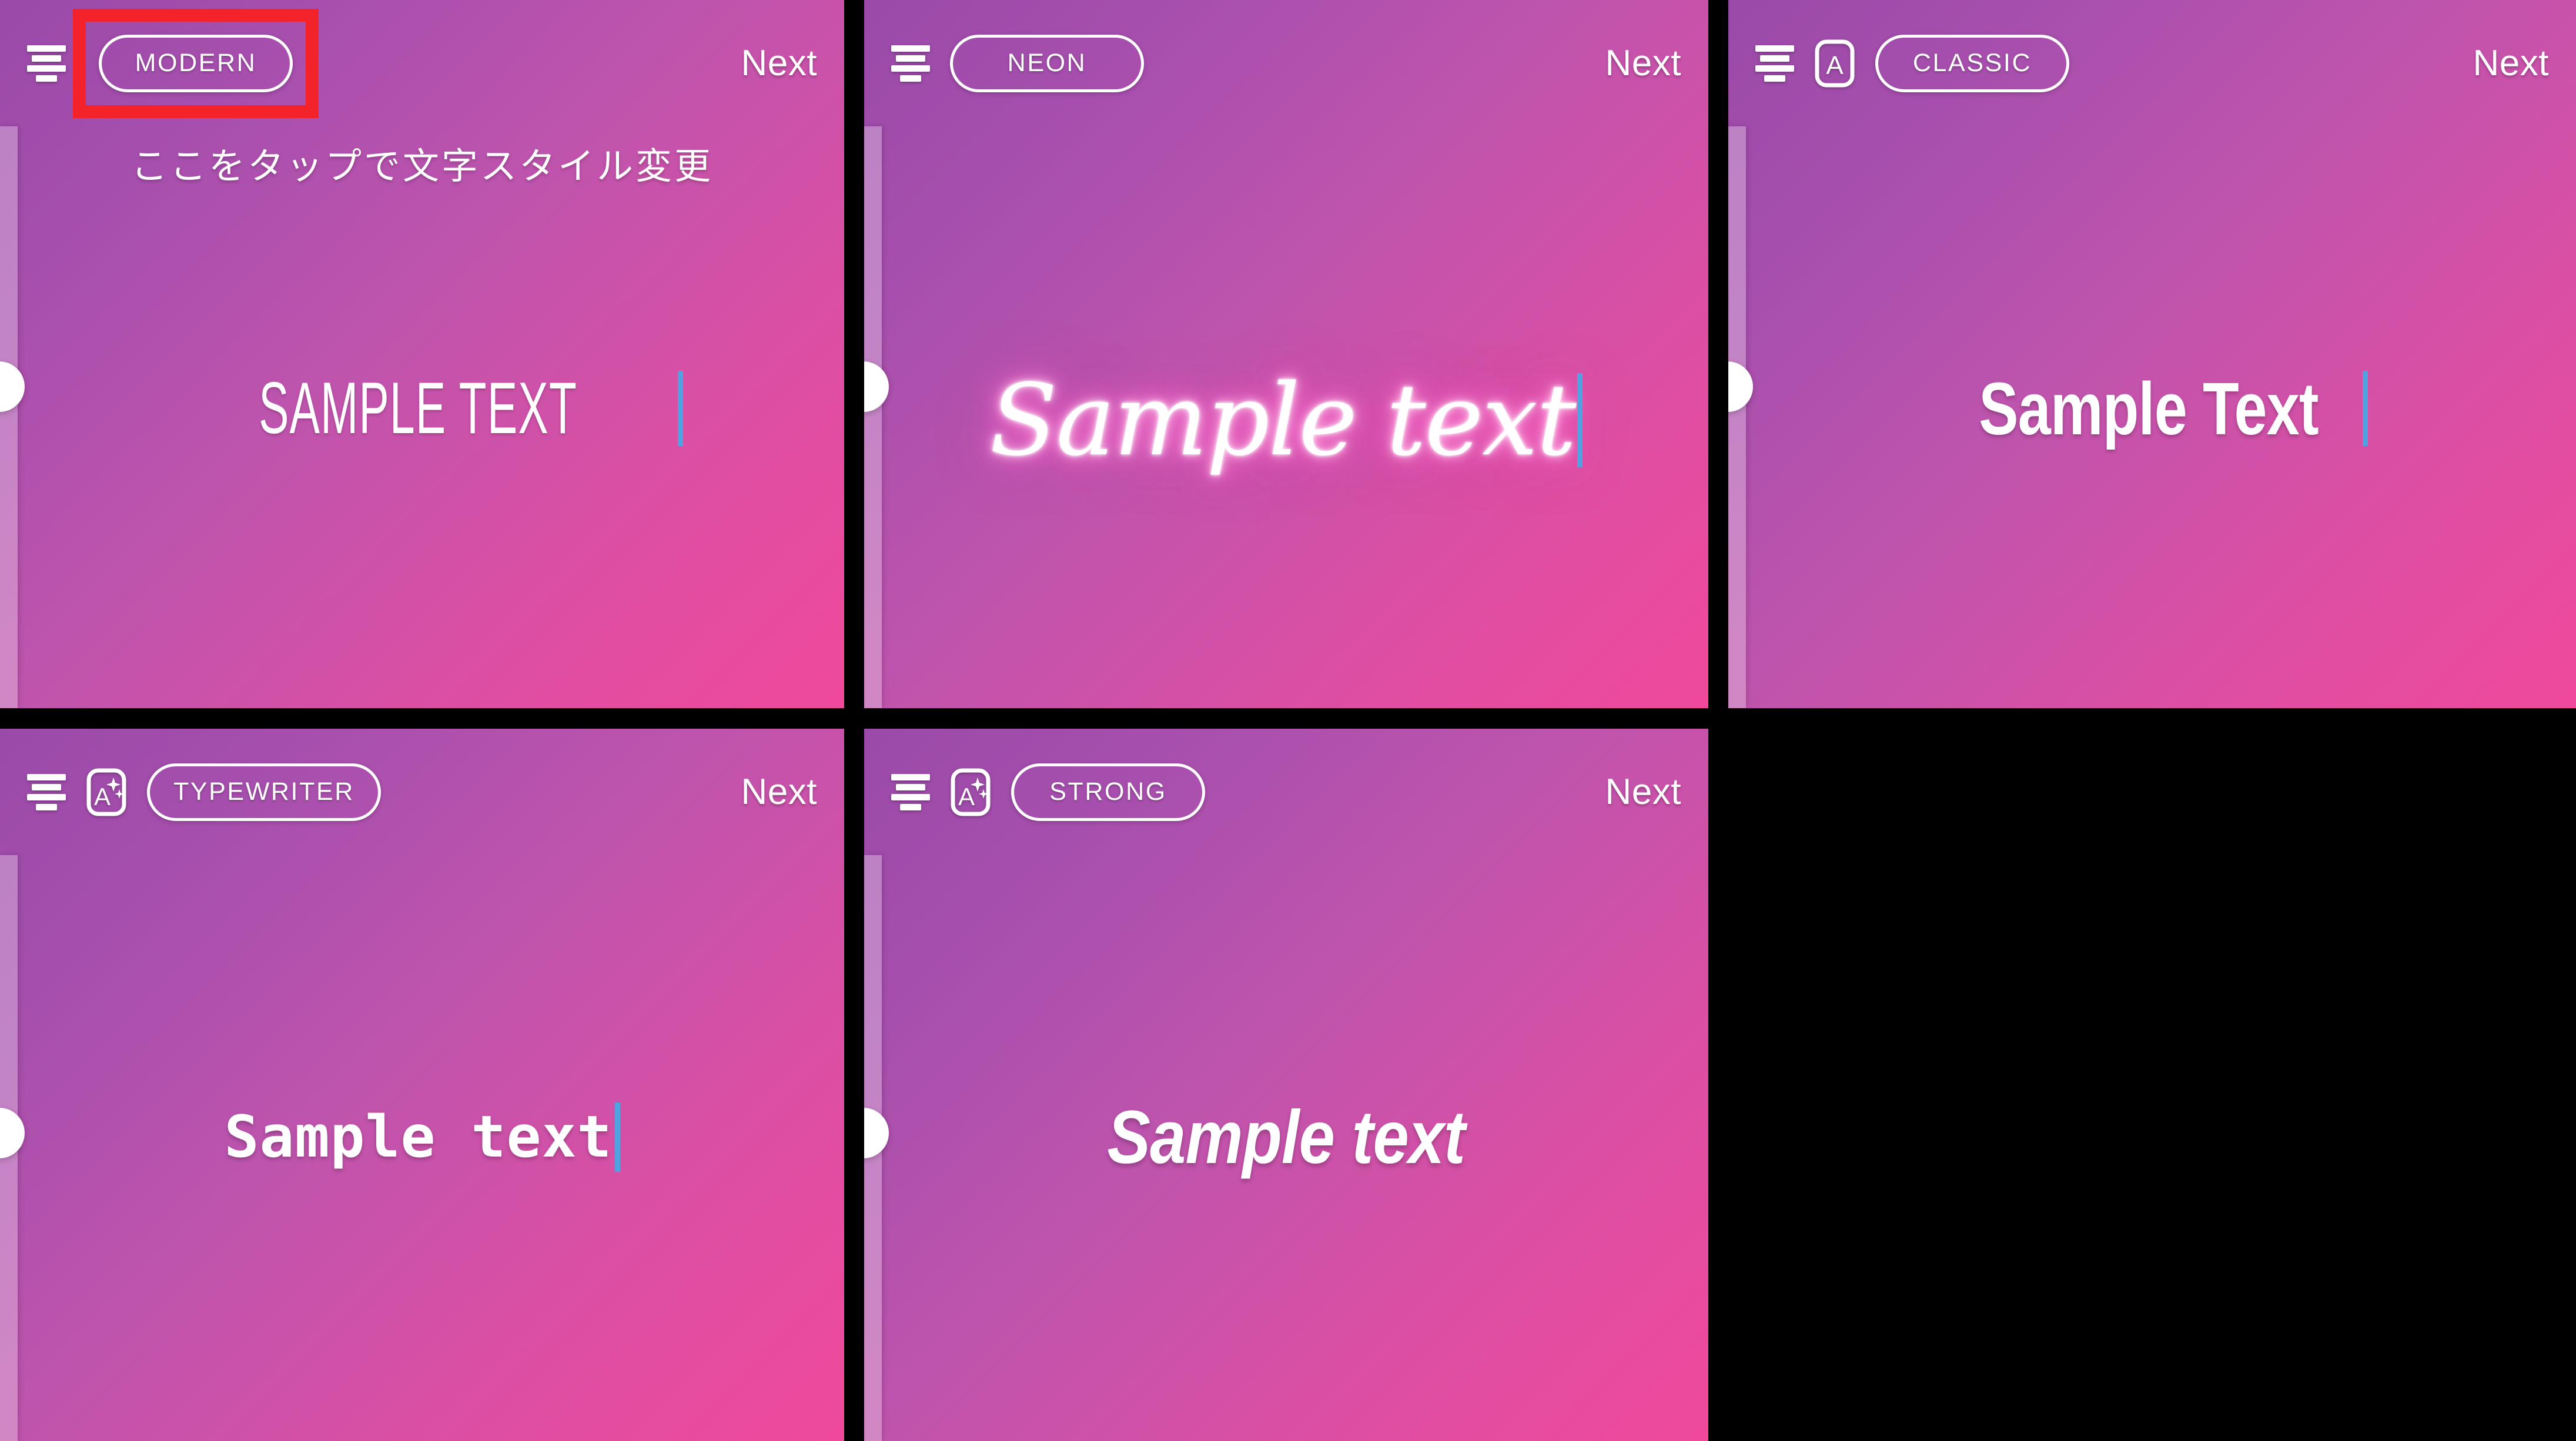  I want to click on style-pill-label: STRONG, so click(1108, 792).